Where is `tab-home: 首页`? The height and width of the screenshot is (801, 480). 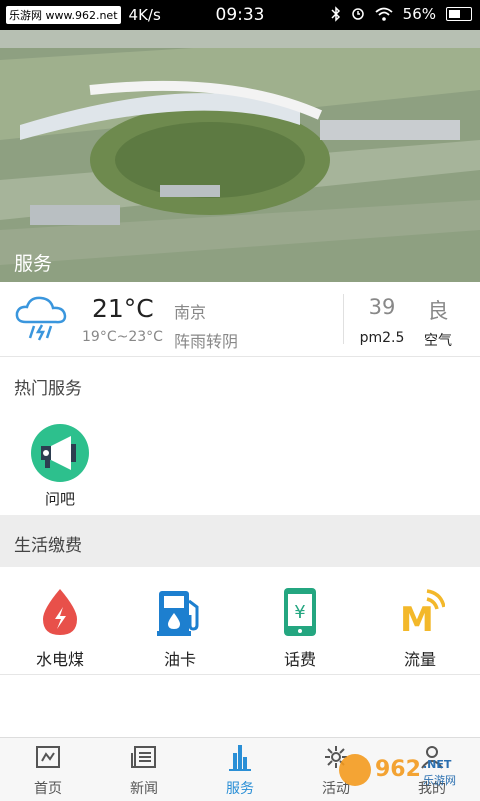
tab-home: 首页 is located at coordinates (48, 771).